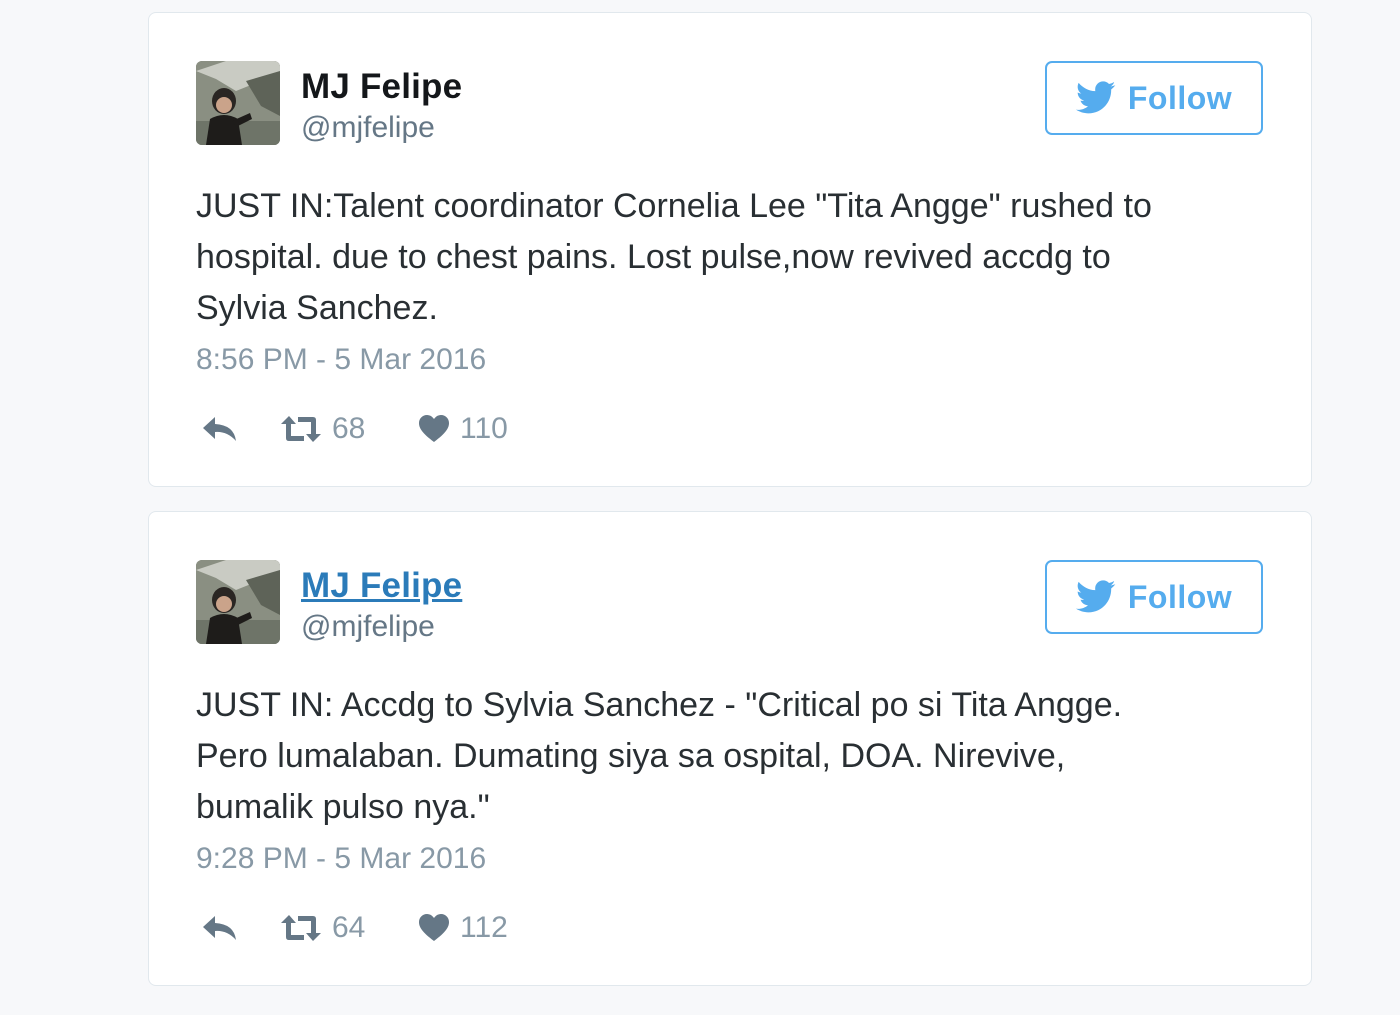 The height and width of the screenshot is (1015, 1400). Describe the element at coordinates (484, 428) in the screenshot. I see `like-count: 110` at that location.